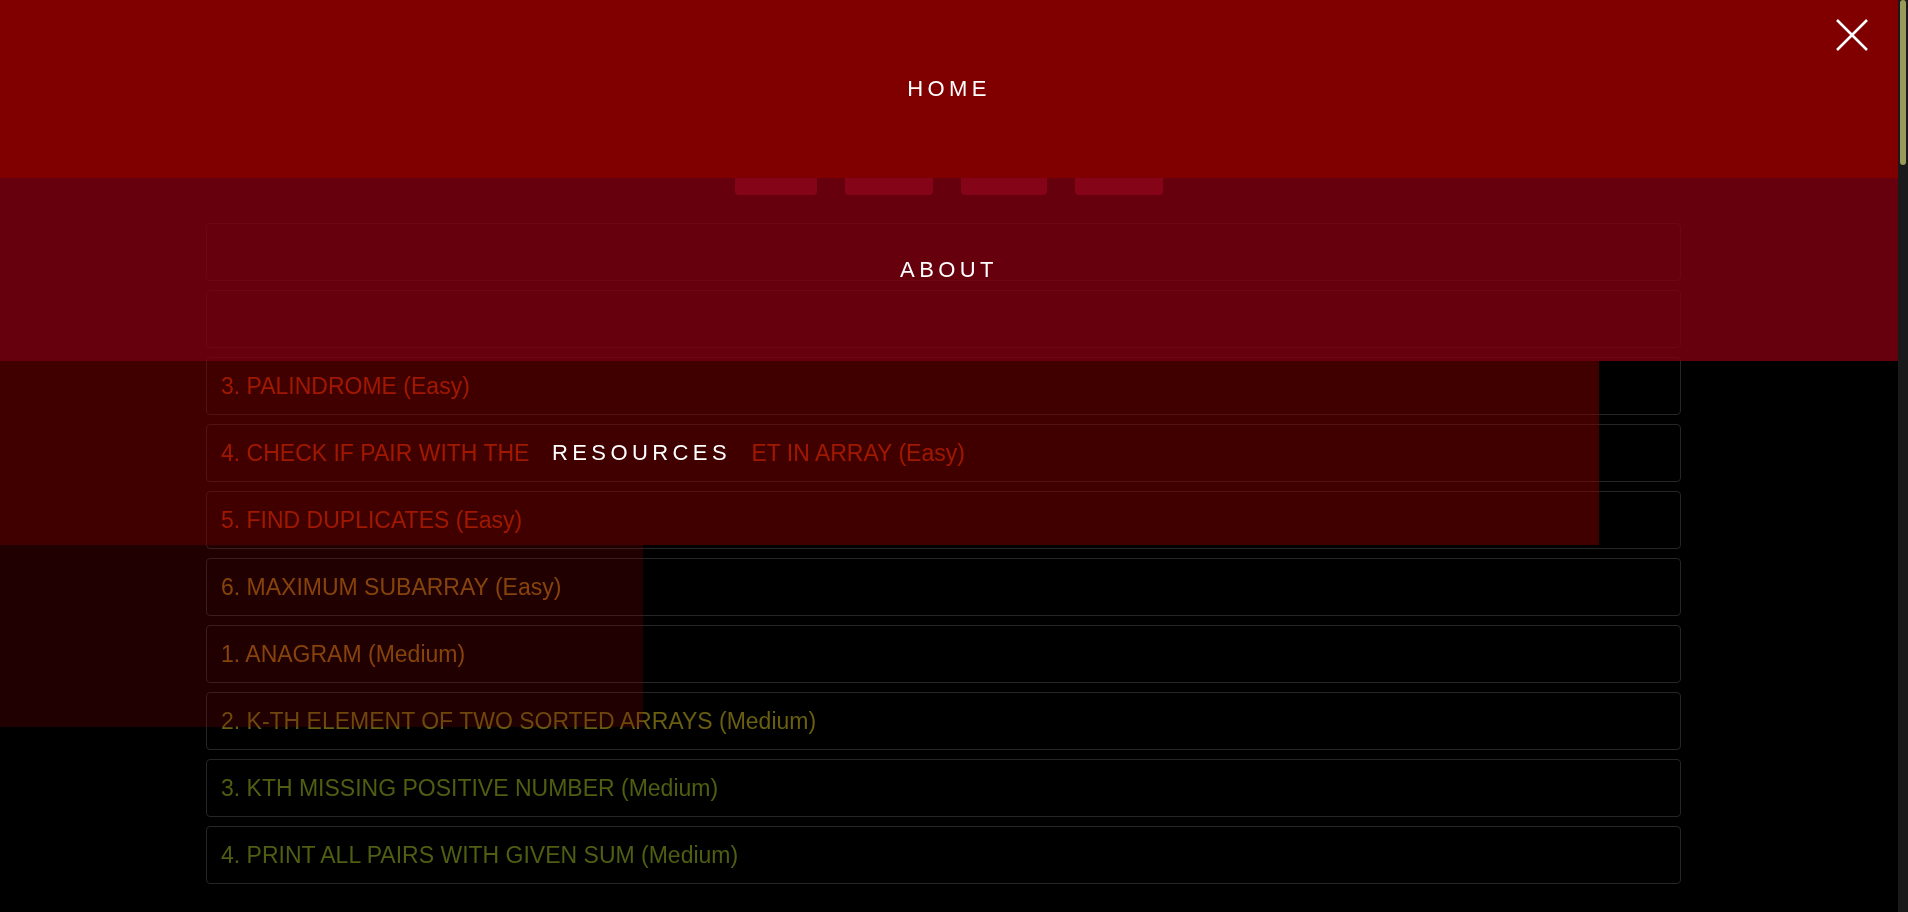  What do you see at coordinates (943, 721) in the screenshot?
I see `problem-card: 2. K-TH ELEMENT OF TWO SORTED ARRAYS (Medium)` at bounding box center [943, 721].